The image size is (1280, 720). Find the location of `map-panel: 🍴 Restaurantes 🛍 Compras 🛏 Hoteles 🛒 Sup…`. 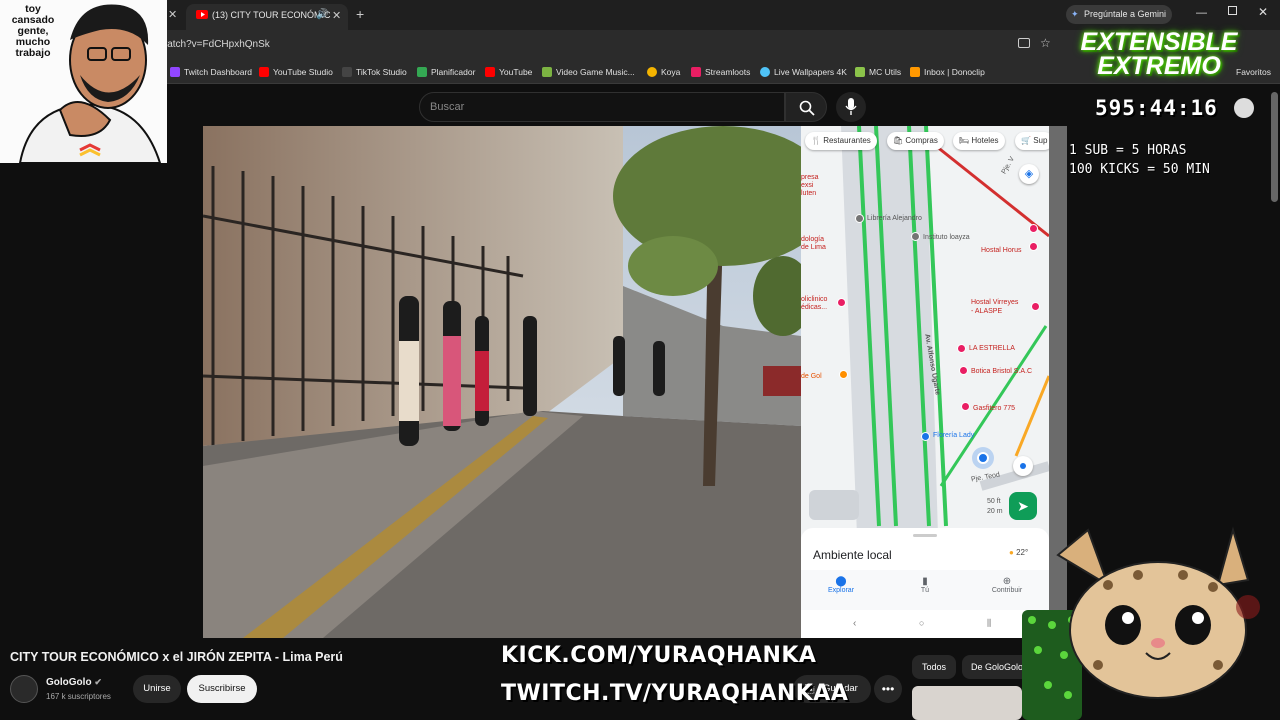

map-panel: 🍴 Restaurantes 🛍 Compras 🛏 Hoteles 🛒 Sup… is located at coordinates (925, 382).